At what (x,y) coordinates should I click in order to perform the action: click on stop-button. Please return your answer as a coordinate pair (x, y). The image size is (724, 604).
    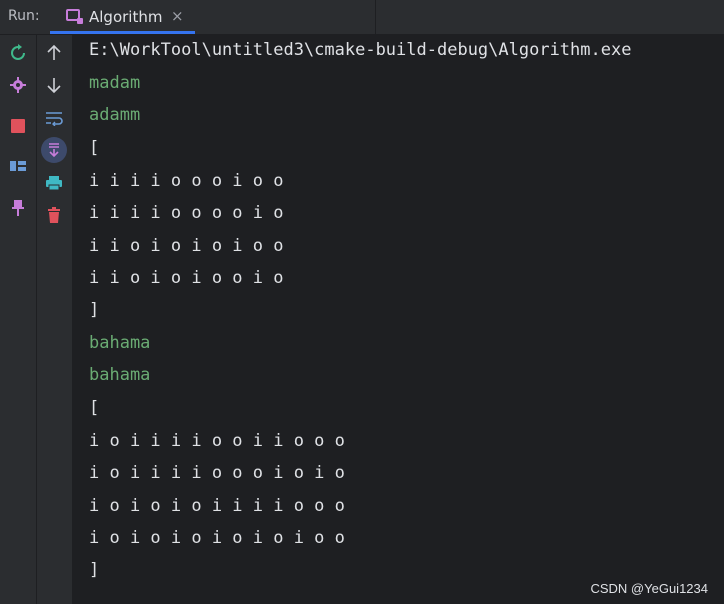
    Looking at the image, I should click on (18, 126).